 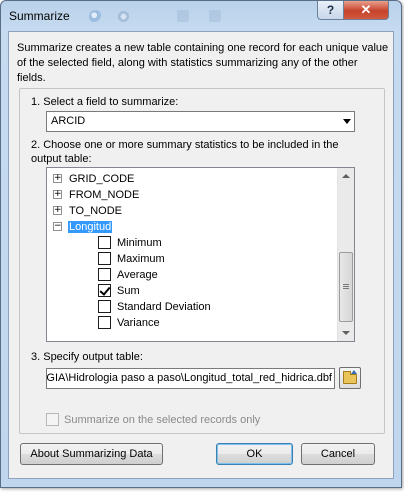 I want to click on tree-node-from-node: + FROM_NODE, so click(x=96, y=194).